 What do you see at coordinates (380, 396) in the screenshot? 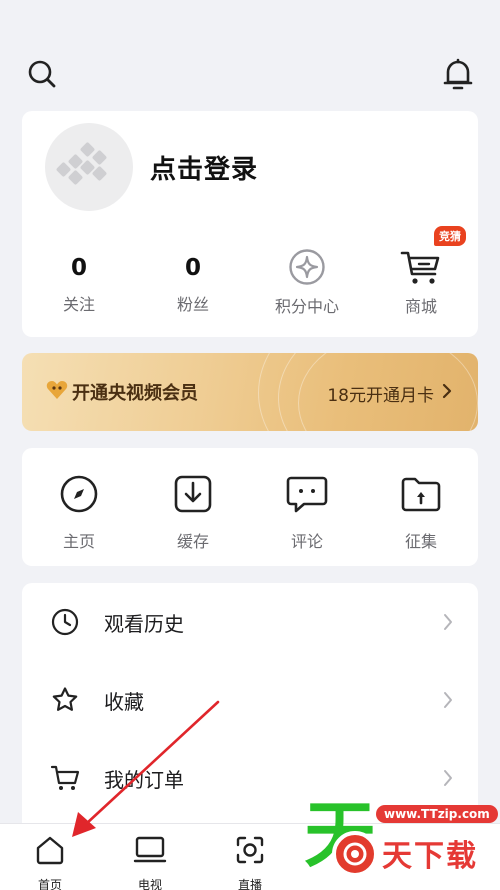
I see `vip-action-label: 18元开通月卡` at bounding box center [380, 396].